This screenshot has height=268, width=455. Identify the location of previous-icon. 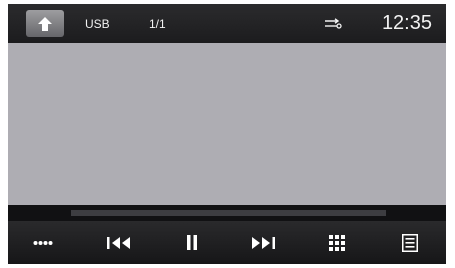
(118, 242).